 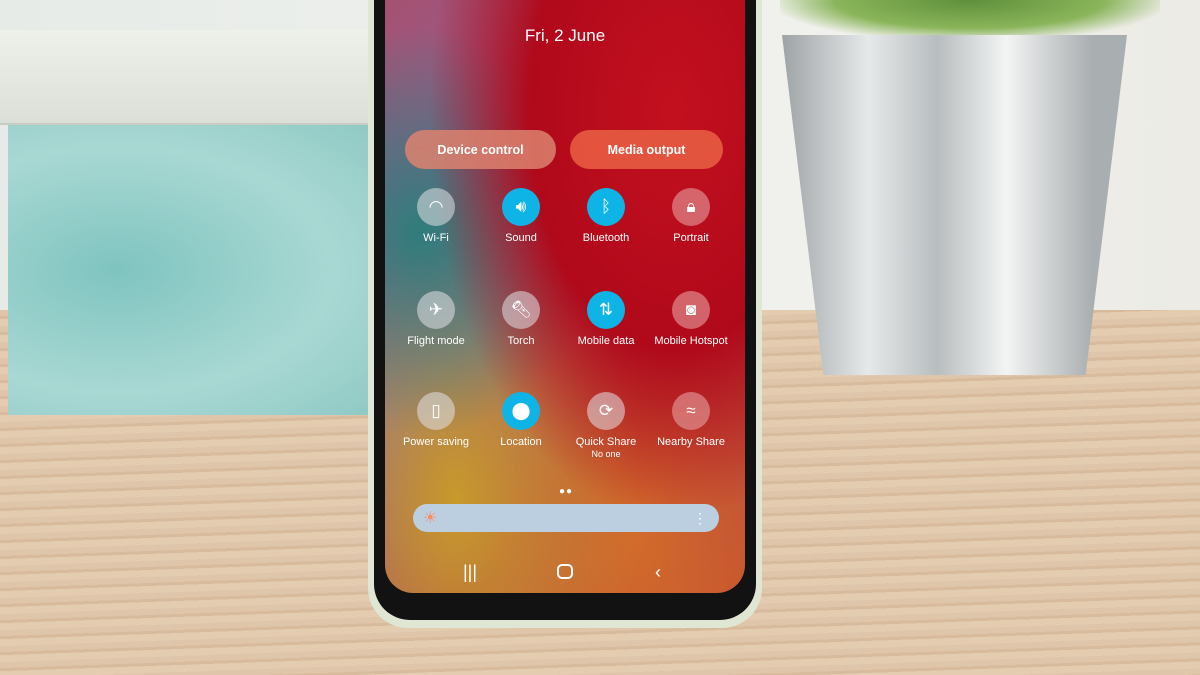 I want to click on tile-location: ⬤ Location, so click(x=521, y=420).